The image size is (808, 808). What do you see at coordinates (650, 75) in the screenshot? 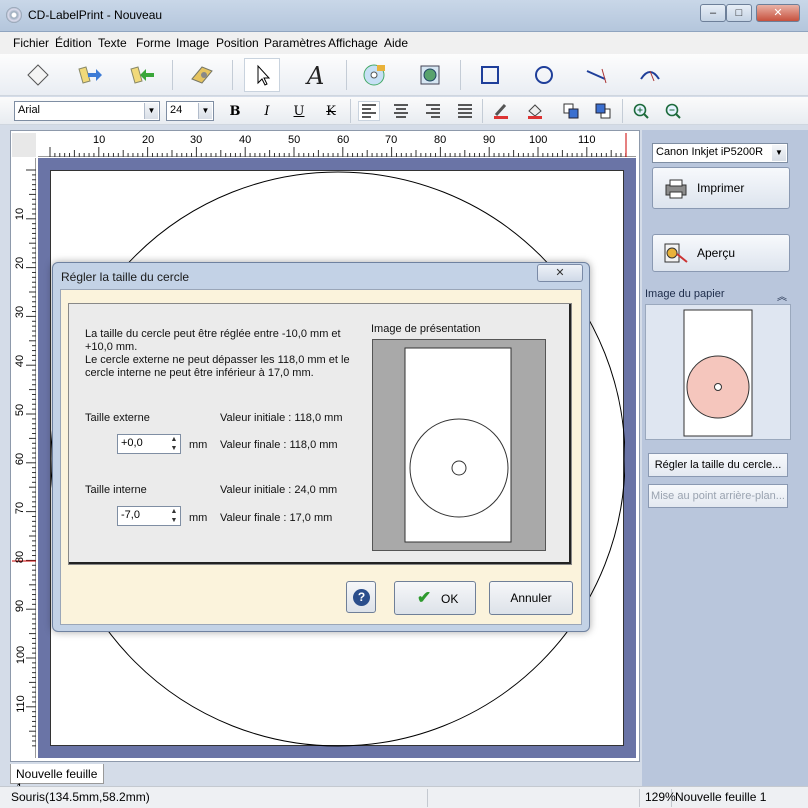
I see `arc-tool-icon` at bounding box center [650, 75].